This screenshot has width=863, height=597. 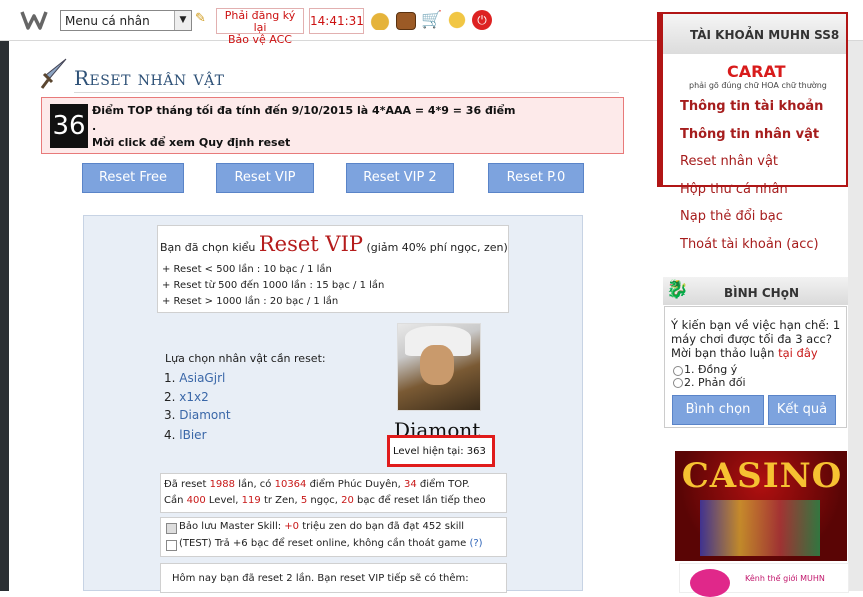 I want to click on right-scroll-area, so click(x=855, y=316).